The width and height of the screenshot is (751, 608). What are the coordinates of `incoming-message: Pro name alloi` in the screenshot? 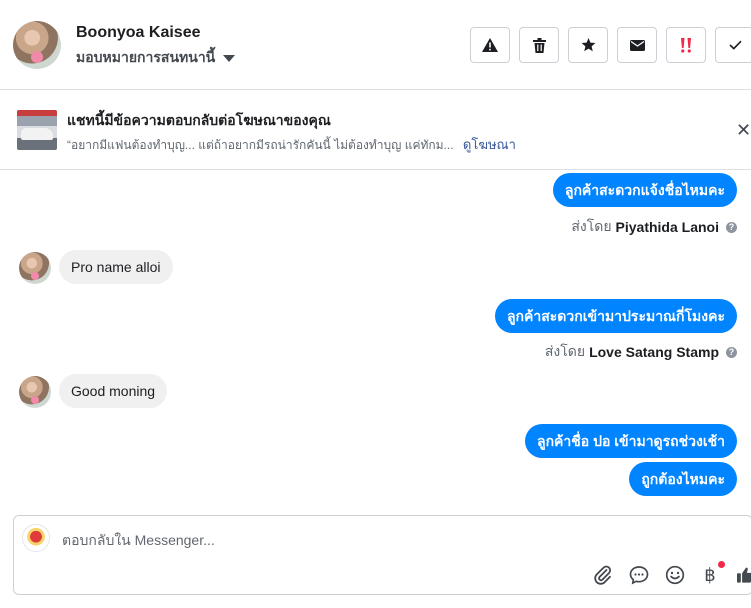 It's located at (116, 267).